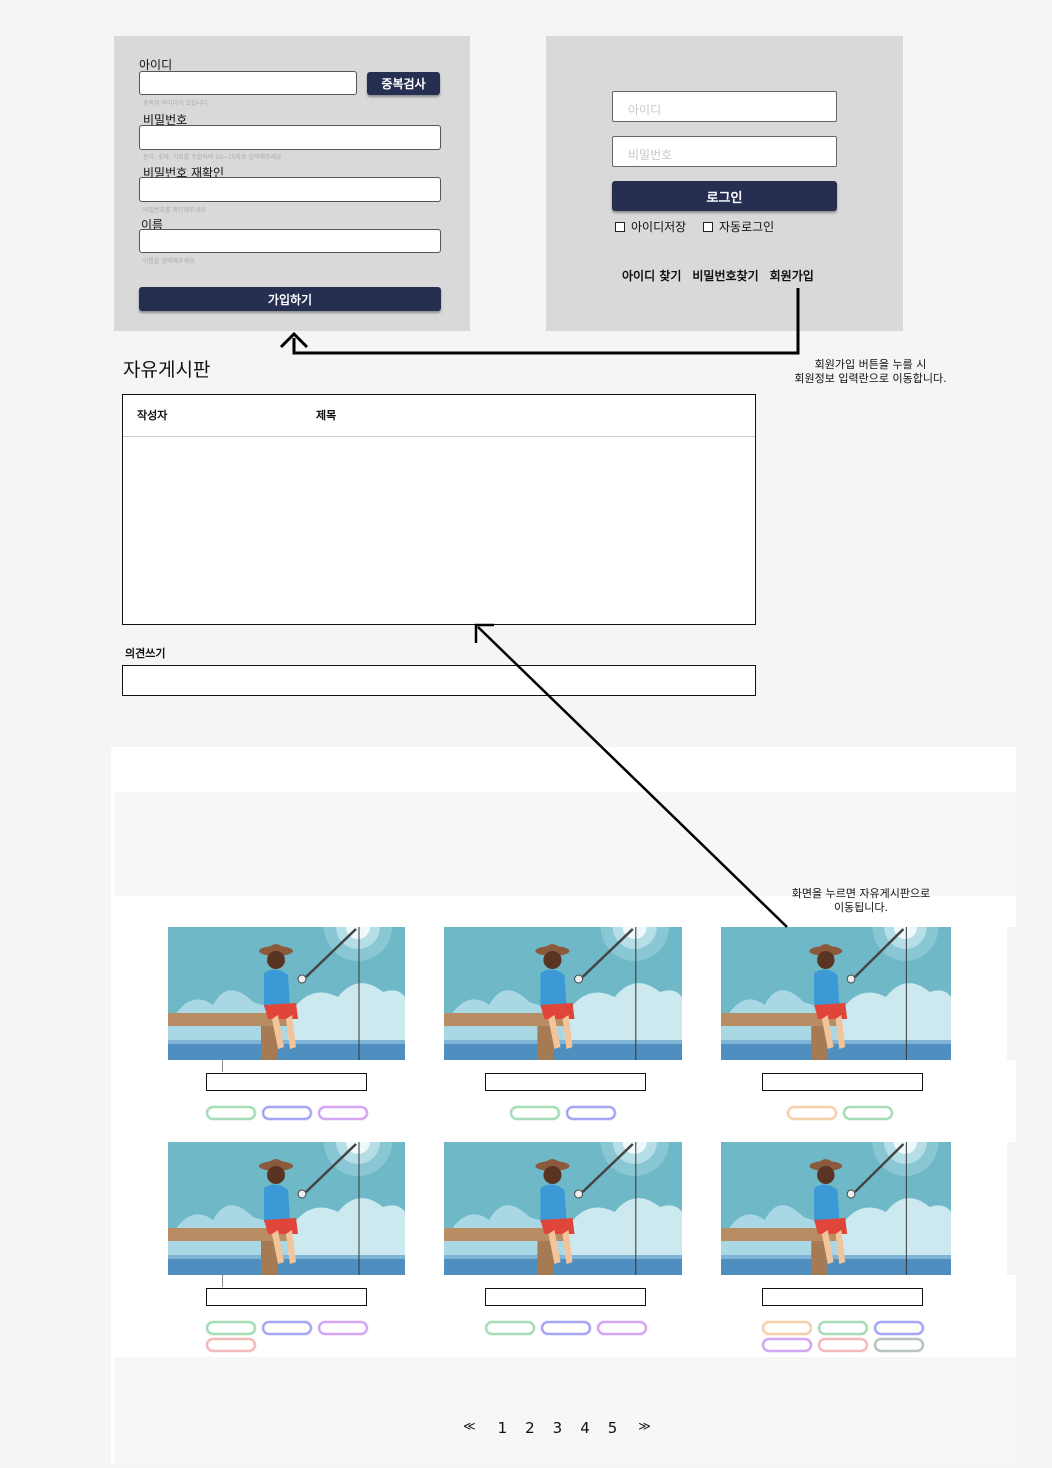  Describe the element at coordinates (620, 227) in the screenshot. I see `save-id-checkbox` at that location.